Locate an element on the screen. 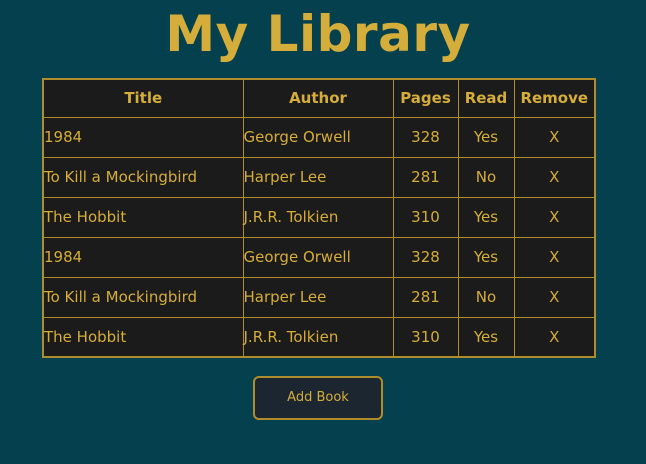 This screenshot has width=646, height=464. column-header-author: Author is located at coordinates (318, 98).